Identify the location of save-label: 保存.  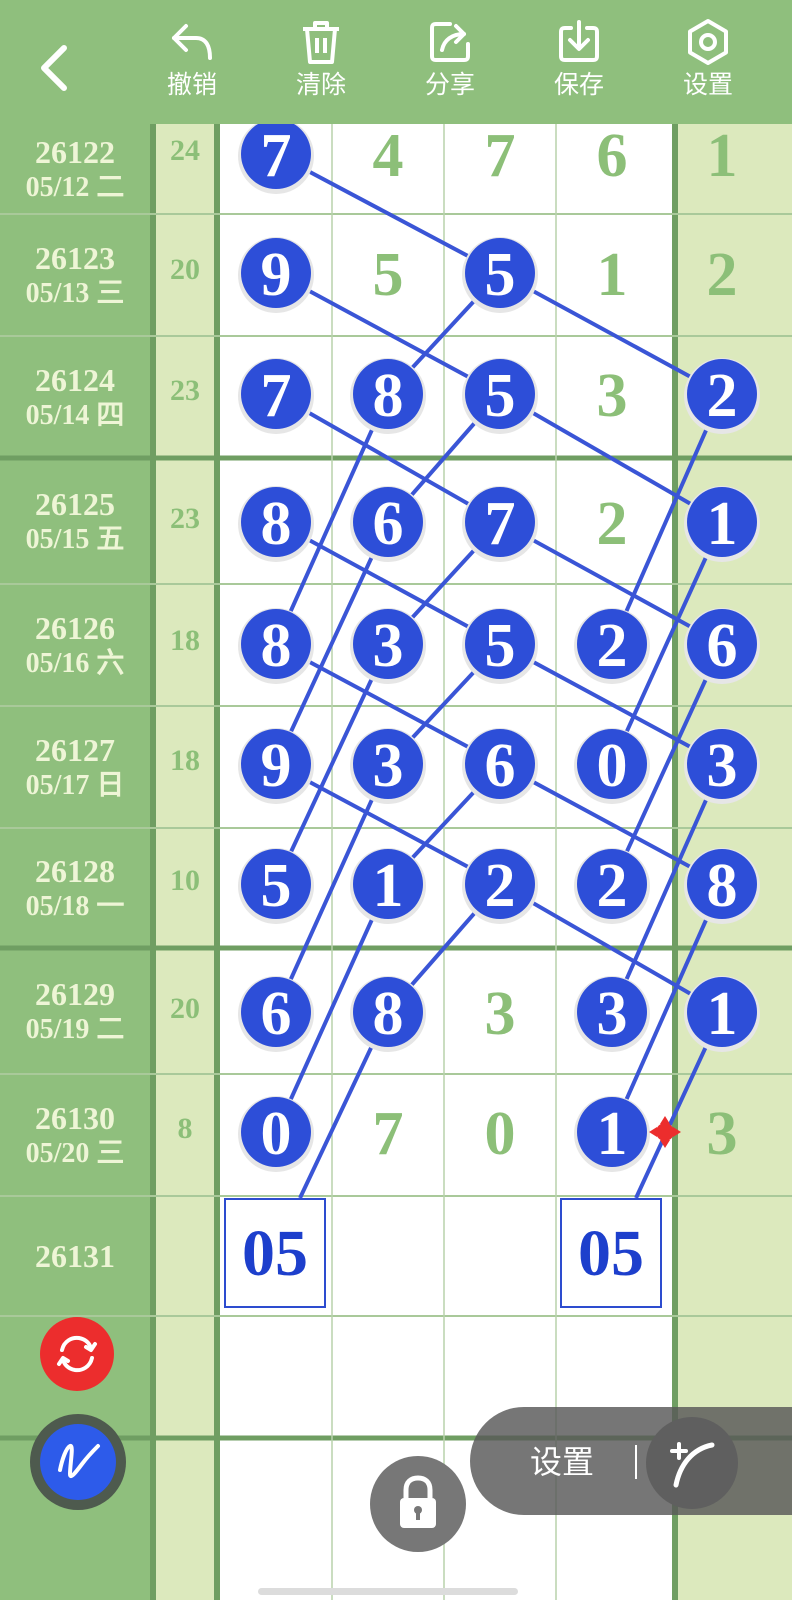
(578, 84).